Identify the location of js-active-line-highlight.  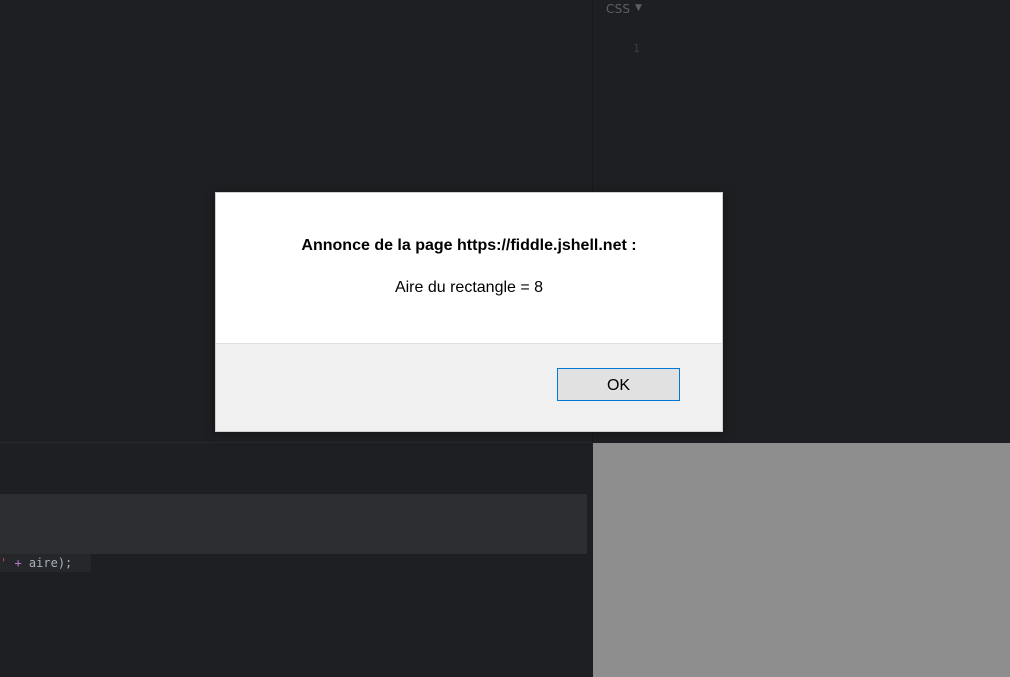
(293, 524).